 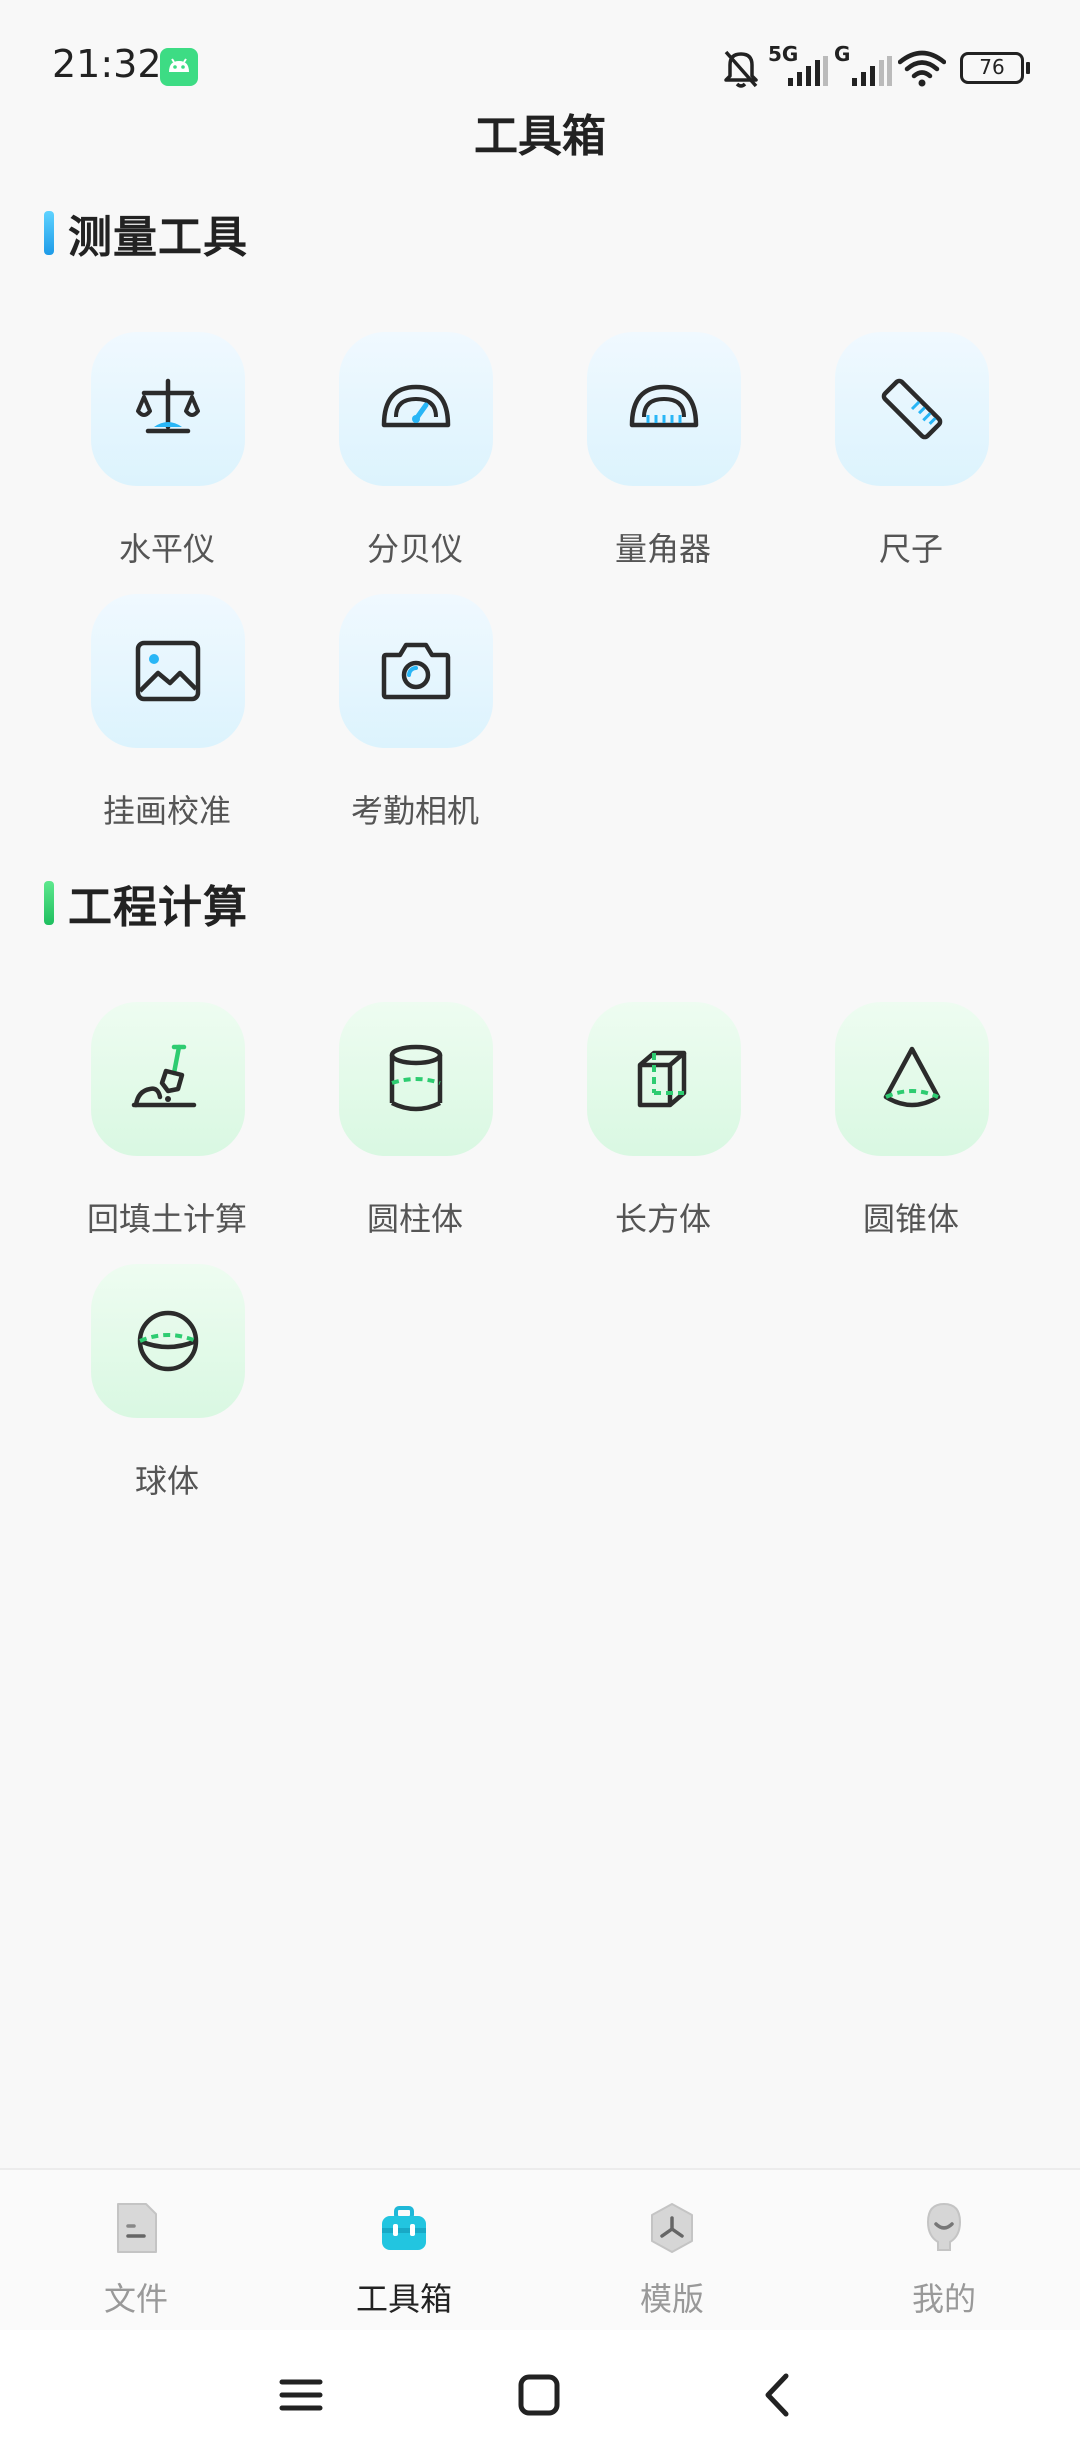 I want to click on section-title: 测量工具, so click(x=158, y=237).